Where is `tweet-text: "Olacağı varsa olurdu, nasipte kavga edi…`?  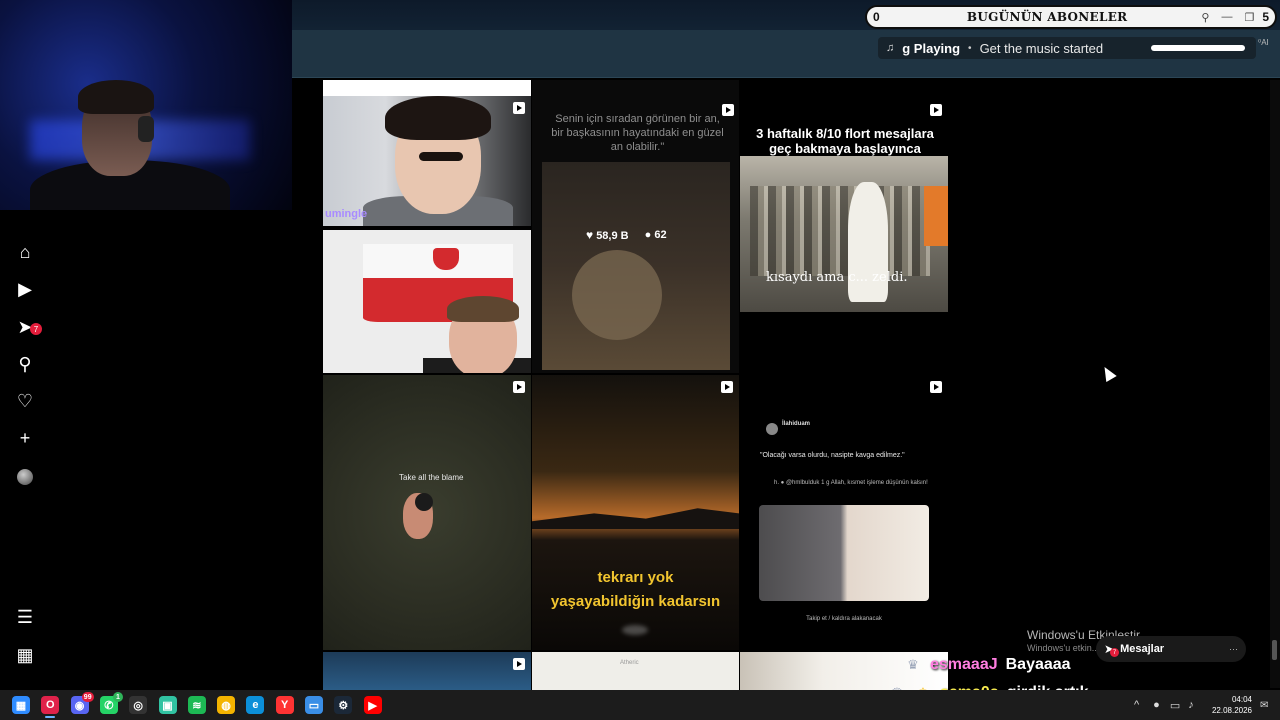
tweet-text: "Olacağı varsa olurdu, nasipte kavga edi… is located at coordinates (832, 455).